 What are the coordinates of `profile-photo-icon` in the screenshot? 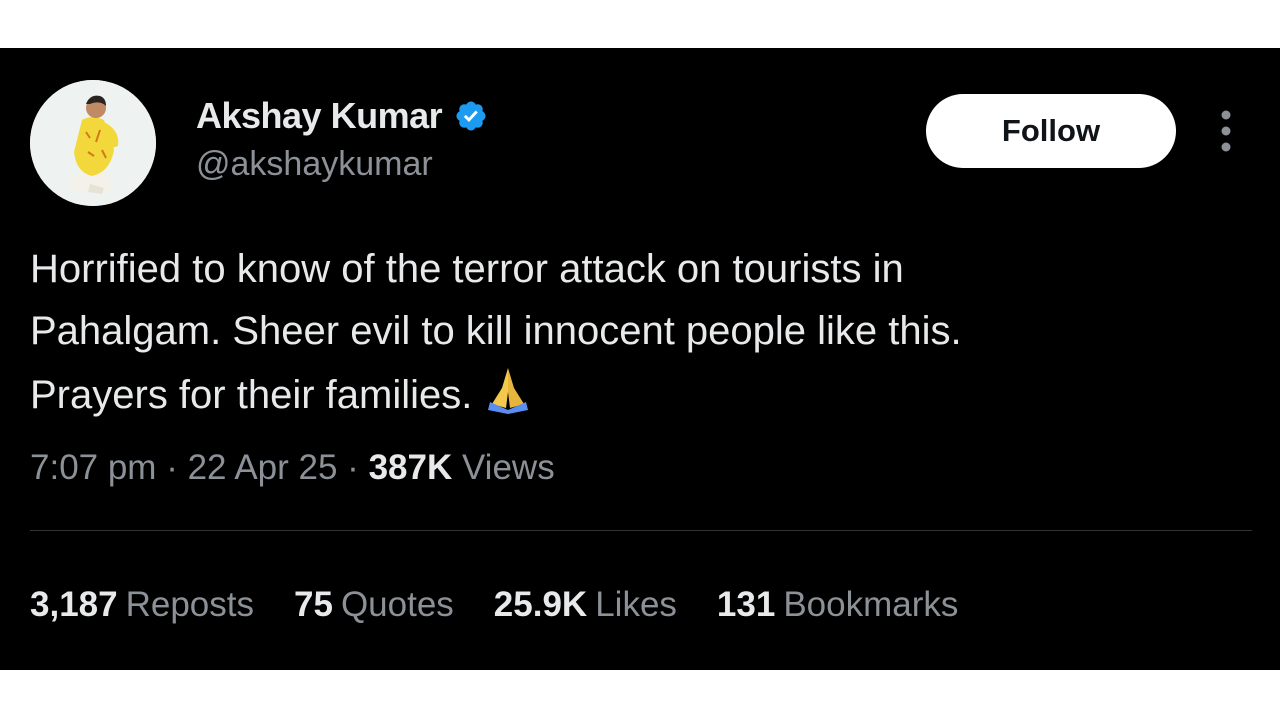 It's located at (93, 143).